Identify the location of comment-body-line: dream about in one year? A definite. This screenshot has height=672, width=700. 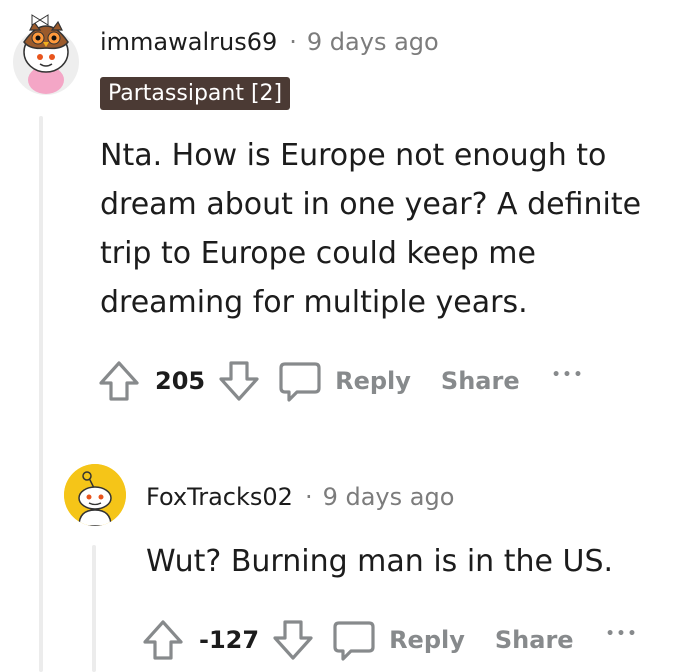
(371, 204).